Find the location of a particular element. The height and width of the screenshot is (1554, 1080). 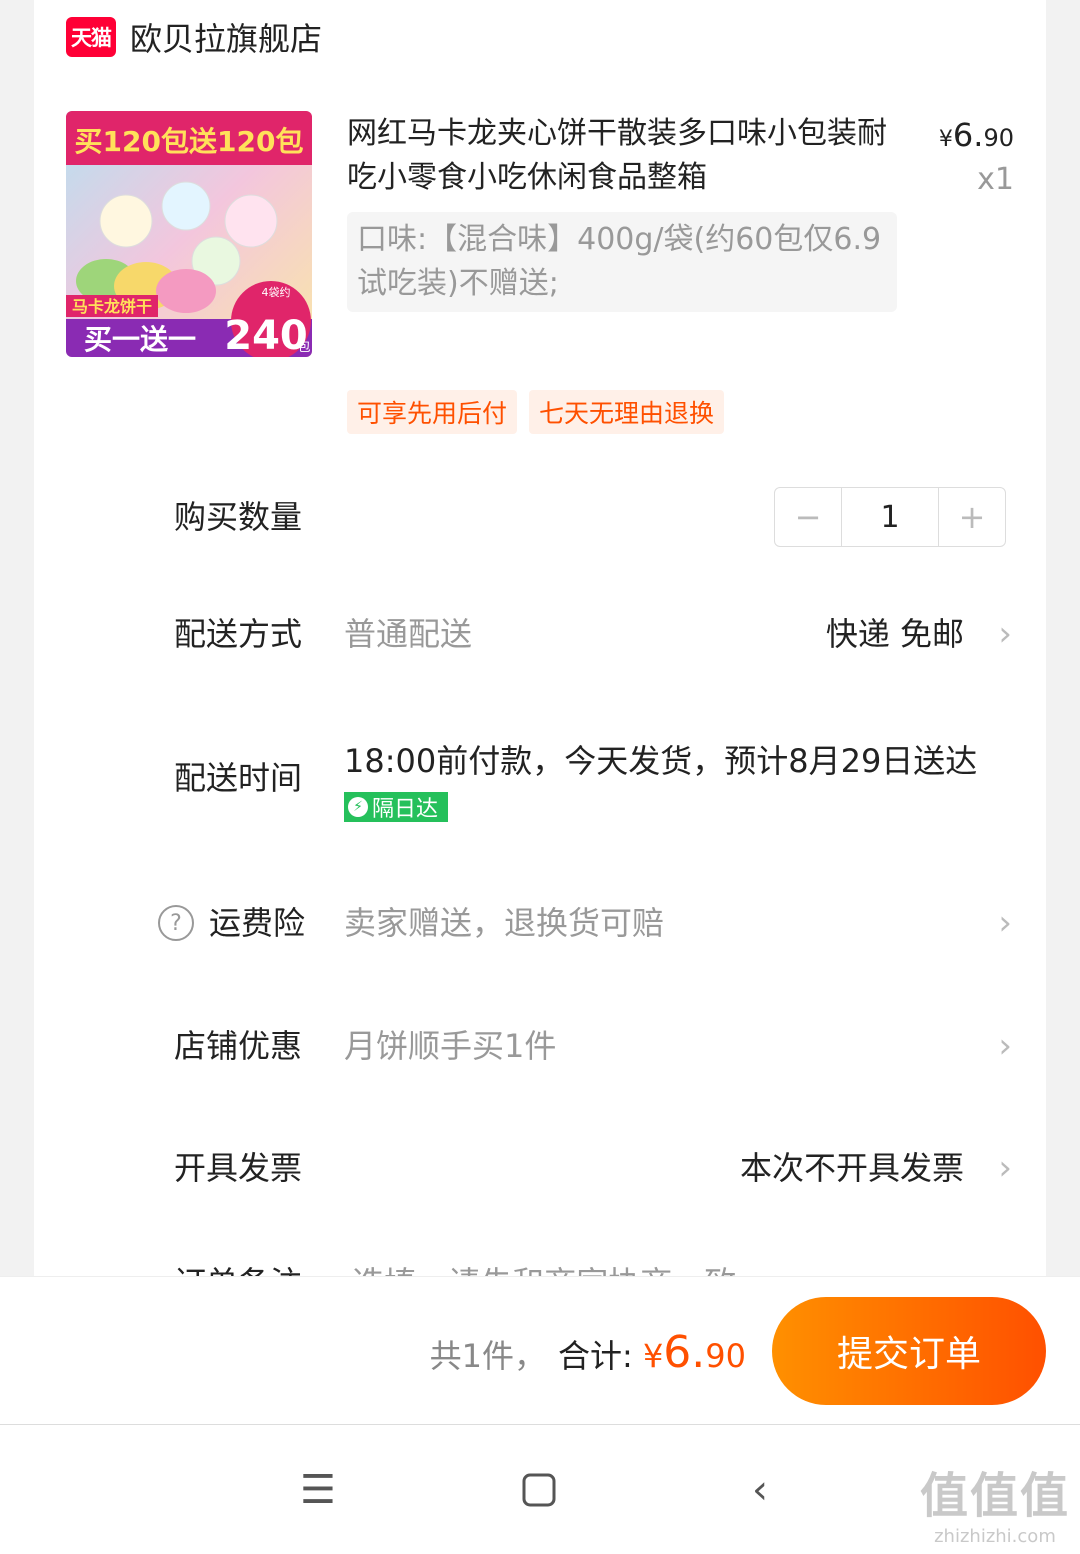

watermark-logo: 值值值 is located at coordinates (994, 1496).